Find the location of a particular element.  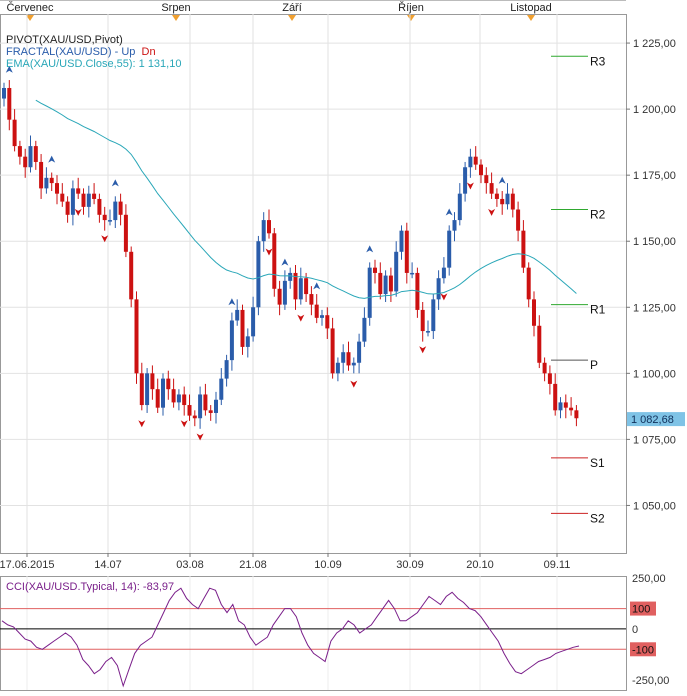

y-tick-label: 1 100,00 is located at coordinates (654, 374).